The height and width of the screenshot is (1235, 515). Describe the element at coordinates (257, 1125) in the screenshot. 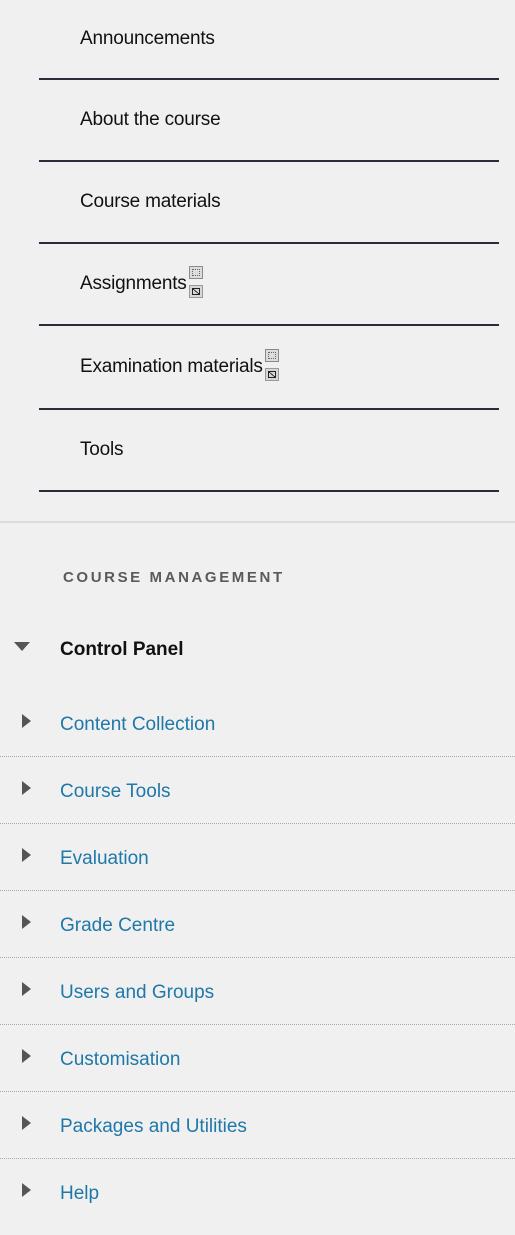

I see `control-panel-item-packages-and-utilities: Packages and Utilities` at that location.